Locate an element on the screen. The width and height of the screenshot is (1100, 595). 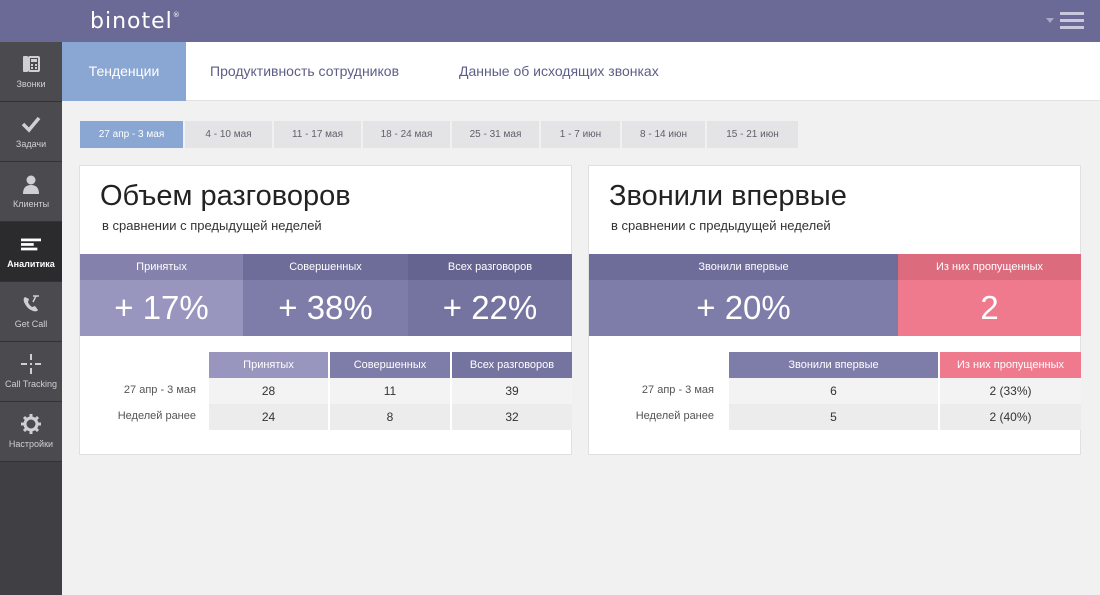
kpi-label: Всех разговоров is located at coordinates (490, 267).